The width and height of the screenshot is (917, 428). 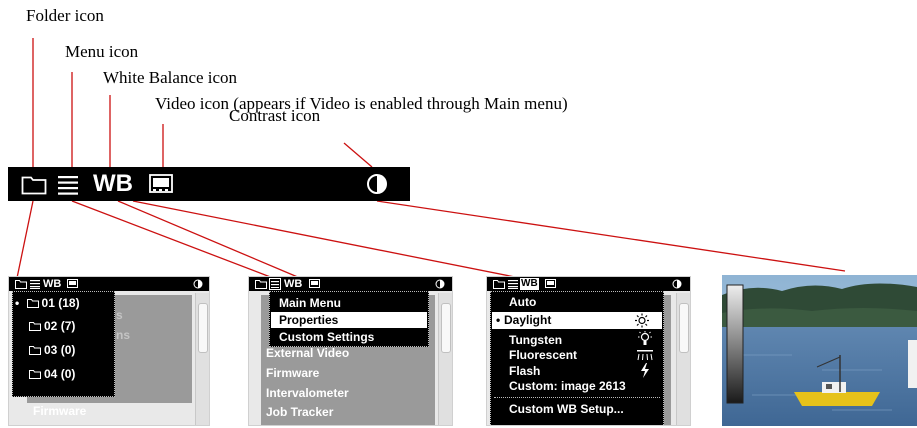 What do you see at coordinates (52, 350) in the screenshot?
I see `folder-item: 03 (0)` at bounding box center [52, 350].